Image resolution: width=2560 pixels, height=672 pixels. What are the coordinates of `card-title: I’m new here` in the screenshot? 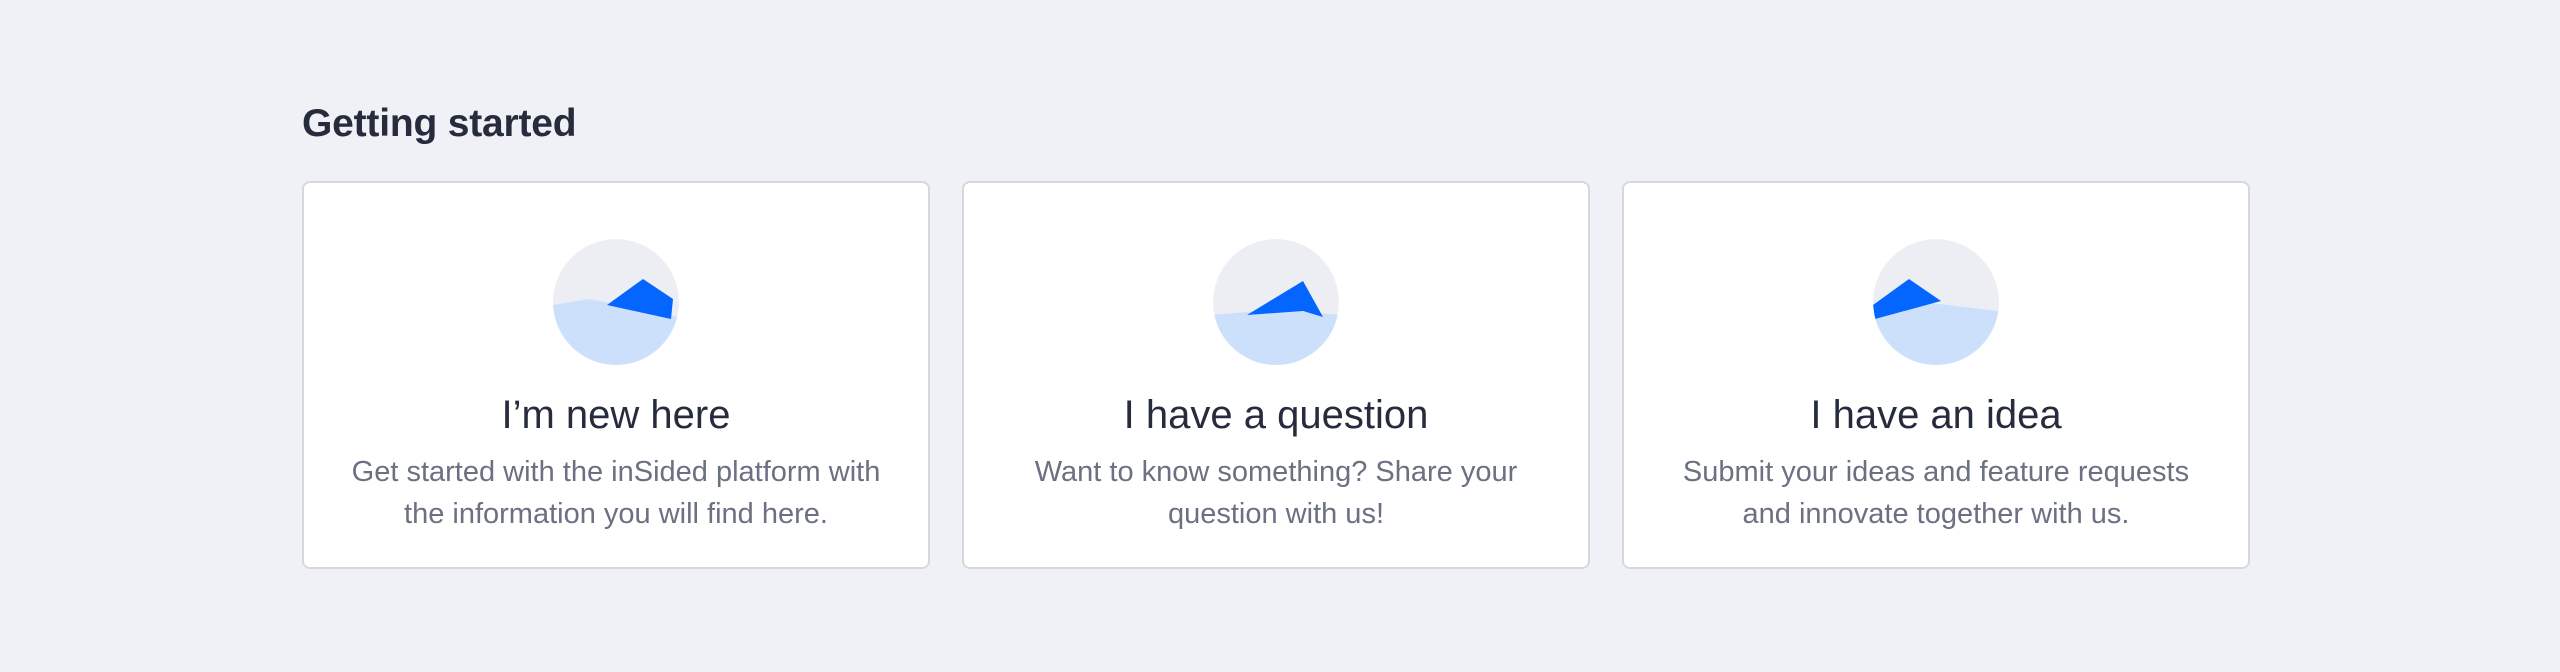 It's located at (616, 415).